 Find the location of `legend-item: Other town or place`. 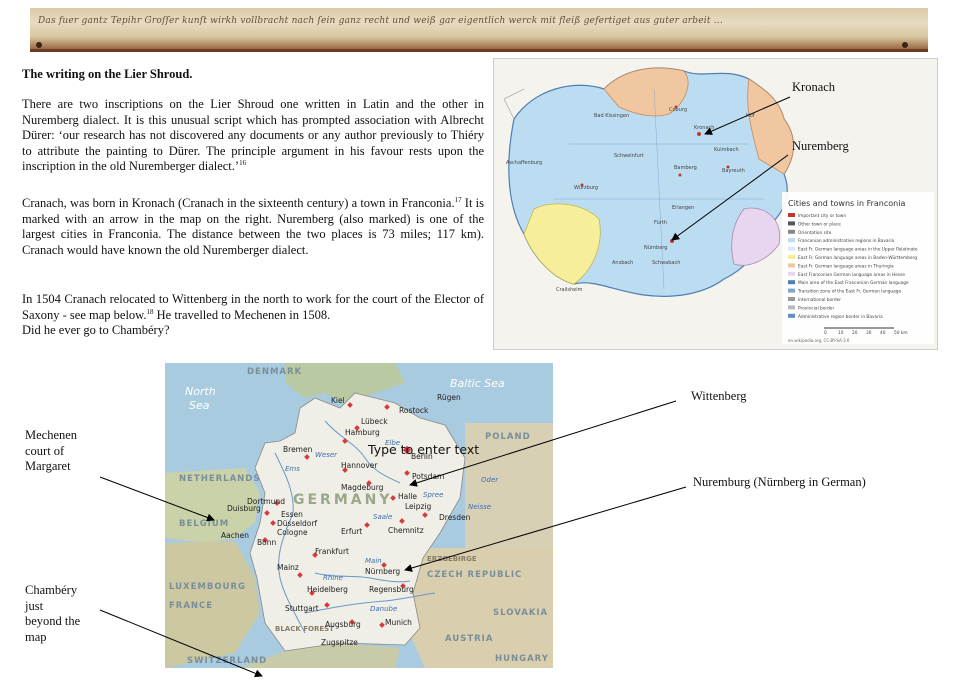

legend-item: Other town or place is located at coordinates (819, 224).